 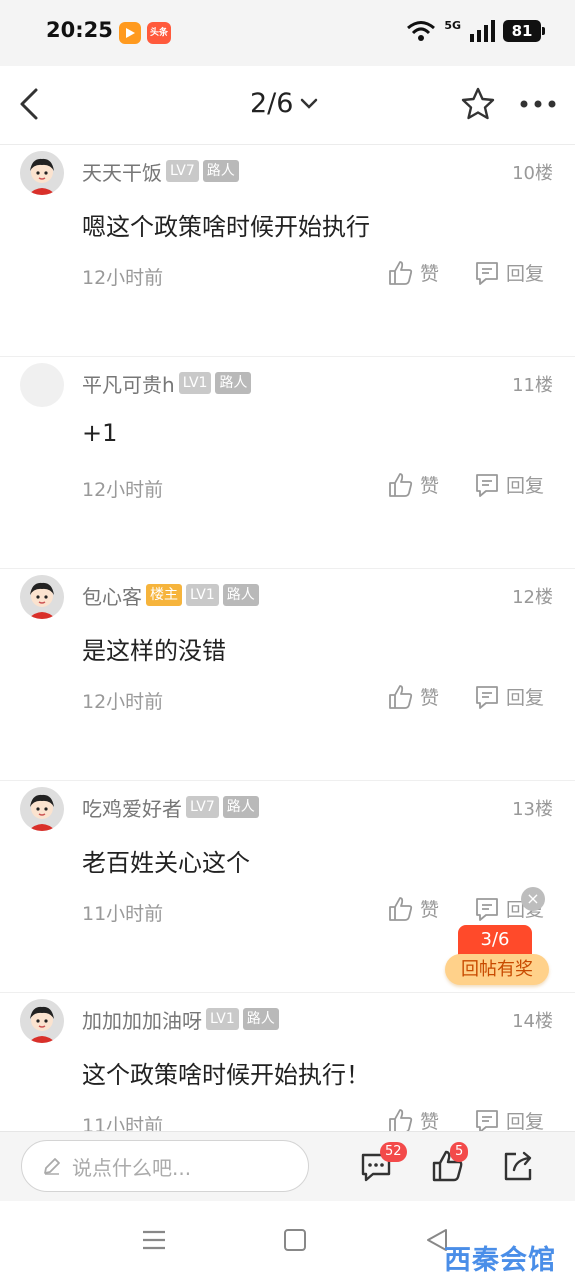 What do you see at coordinates (524, 31) in the screenshot?
I see `battery-indicator: 81` at bounding box center [524, 31].